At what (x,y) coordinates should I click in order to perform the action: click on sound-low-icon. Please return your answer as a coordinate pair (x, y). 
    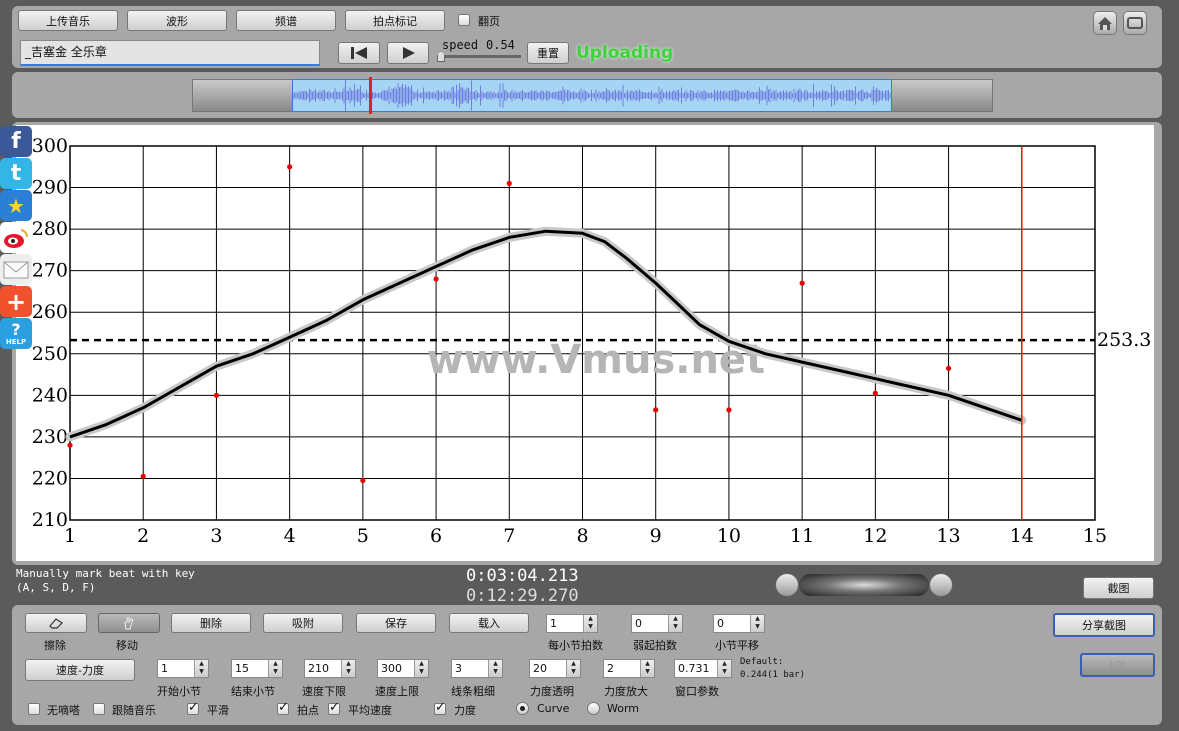
    Looking at the image, I should click on (787, 585).